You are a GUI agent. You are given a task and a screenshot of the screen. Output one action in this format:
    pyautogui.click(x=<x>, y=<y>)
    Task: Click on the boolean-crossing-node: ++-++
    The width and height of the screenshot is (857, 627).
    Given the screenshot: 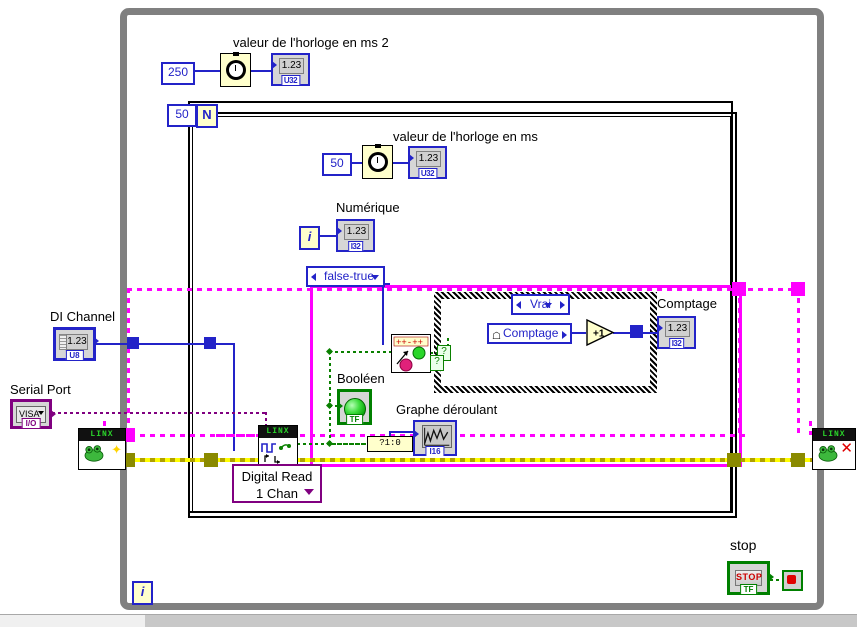 What is the action you would take?
    pyautogui.click(x=411, y=353)
    